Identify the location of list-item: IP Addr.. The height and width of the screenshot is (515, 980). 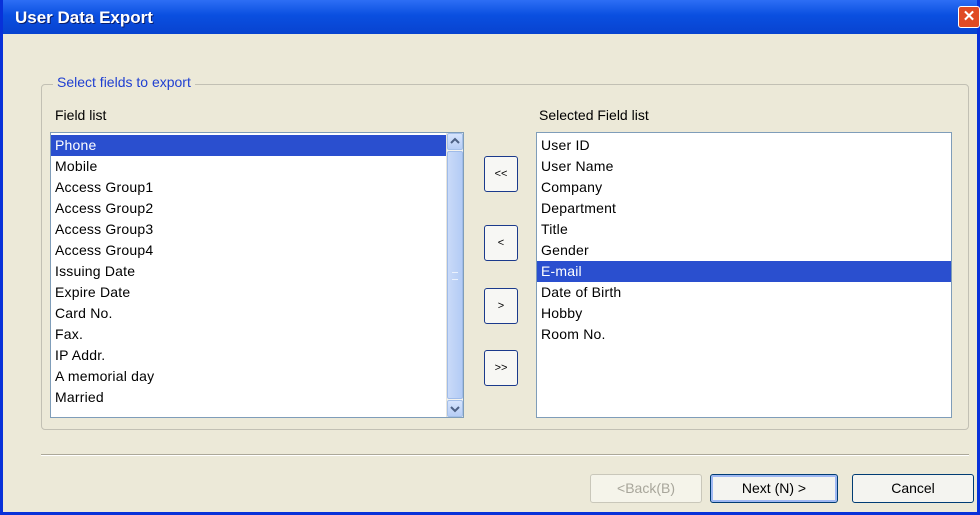
(257, 355).